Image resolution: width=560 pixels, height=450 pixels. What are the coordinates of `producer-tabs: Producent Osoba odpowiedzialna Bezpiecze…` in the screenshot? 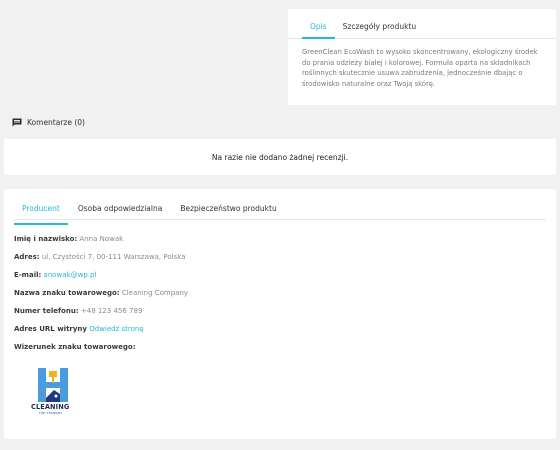 It's located at (280, 214).